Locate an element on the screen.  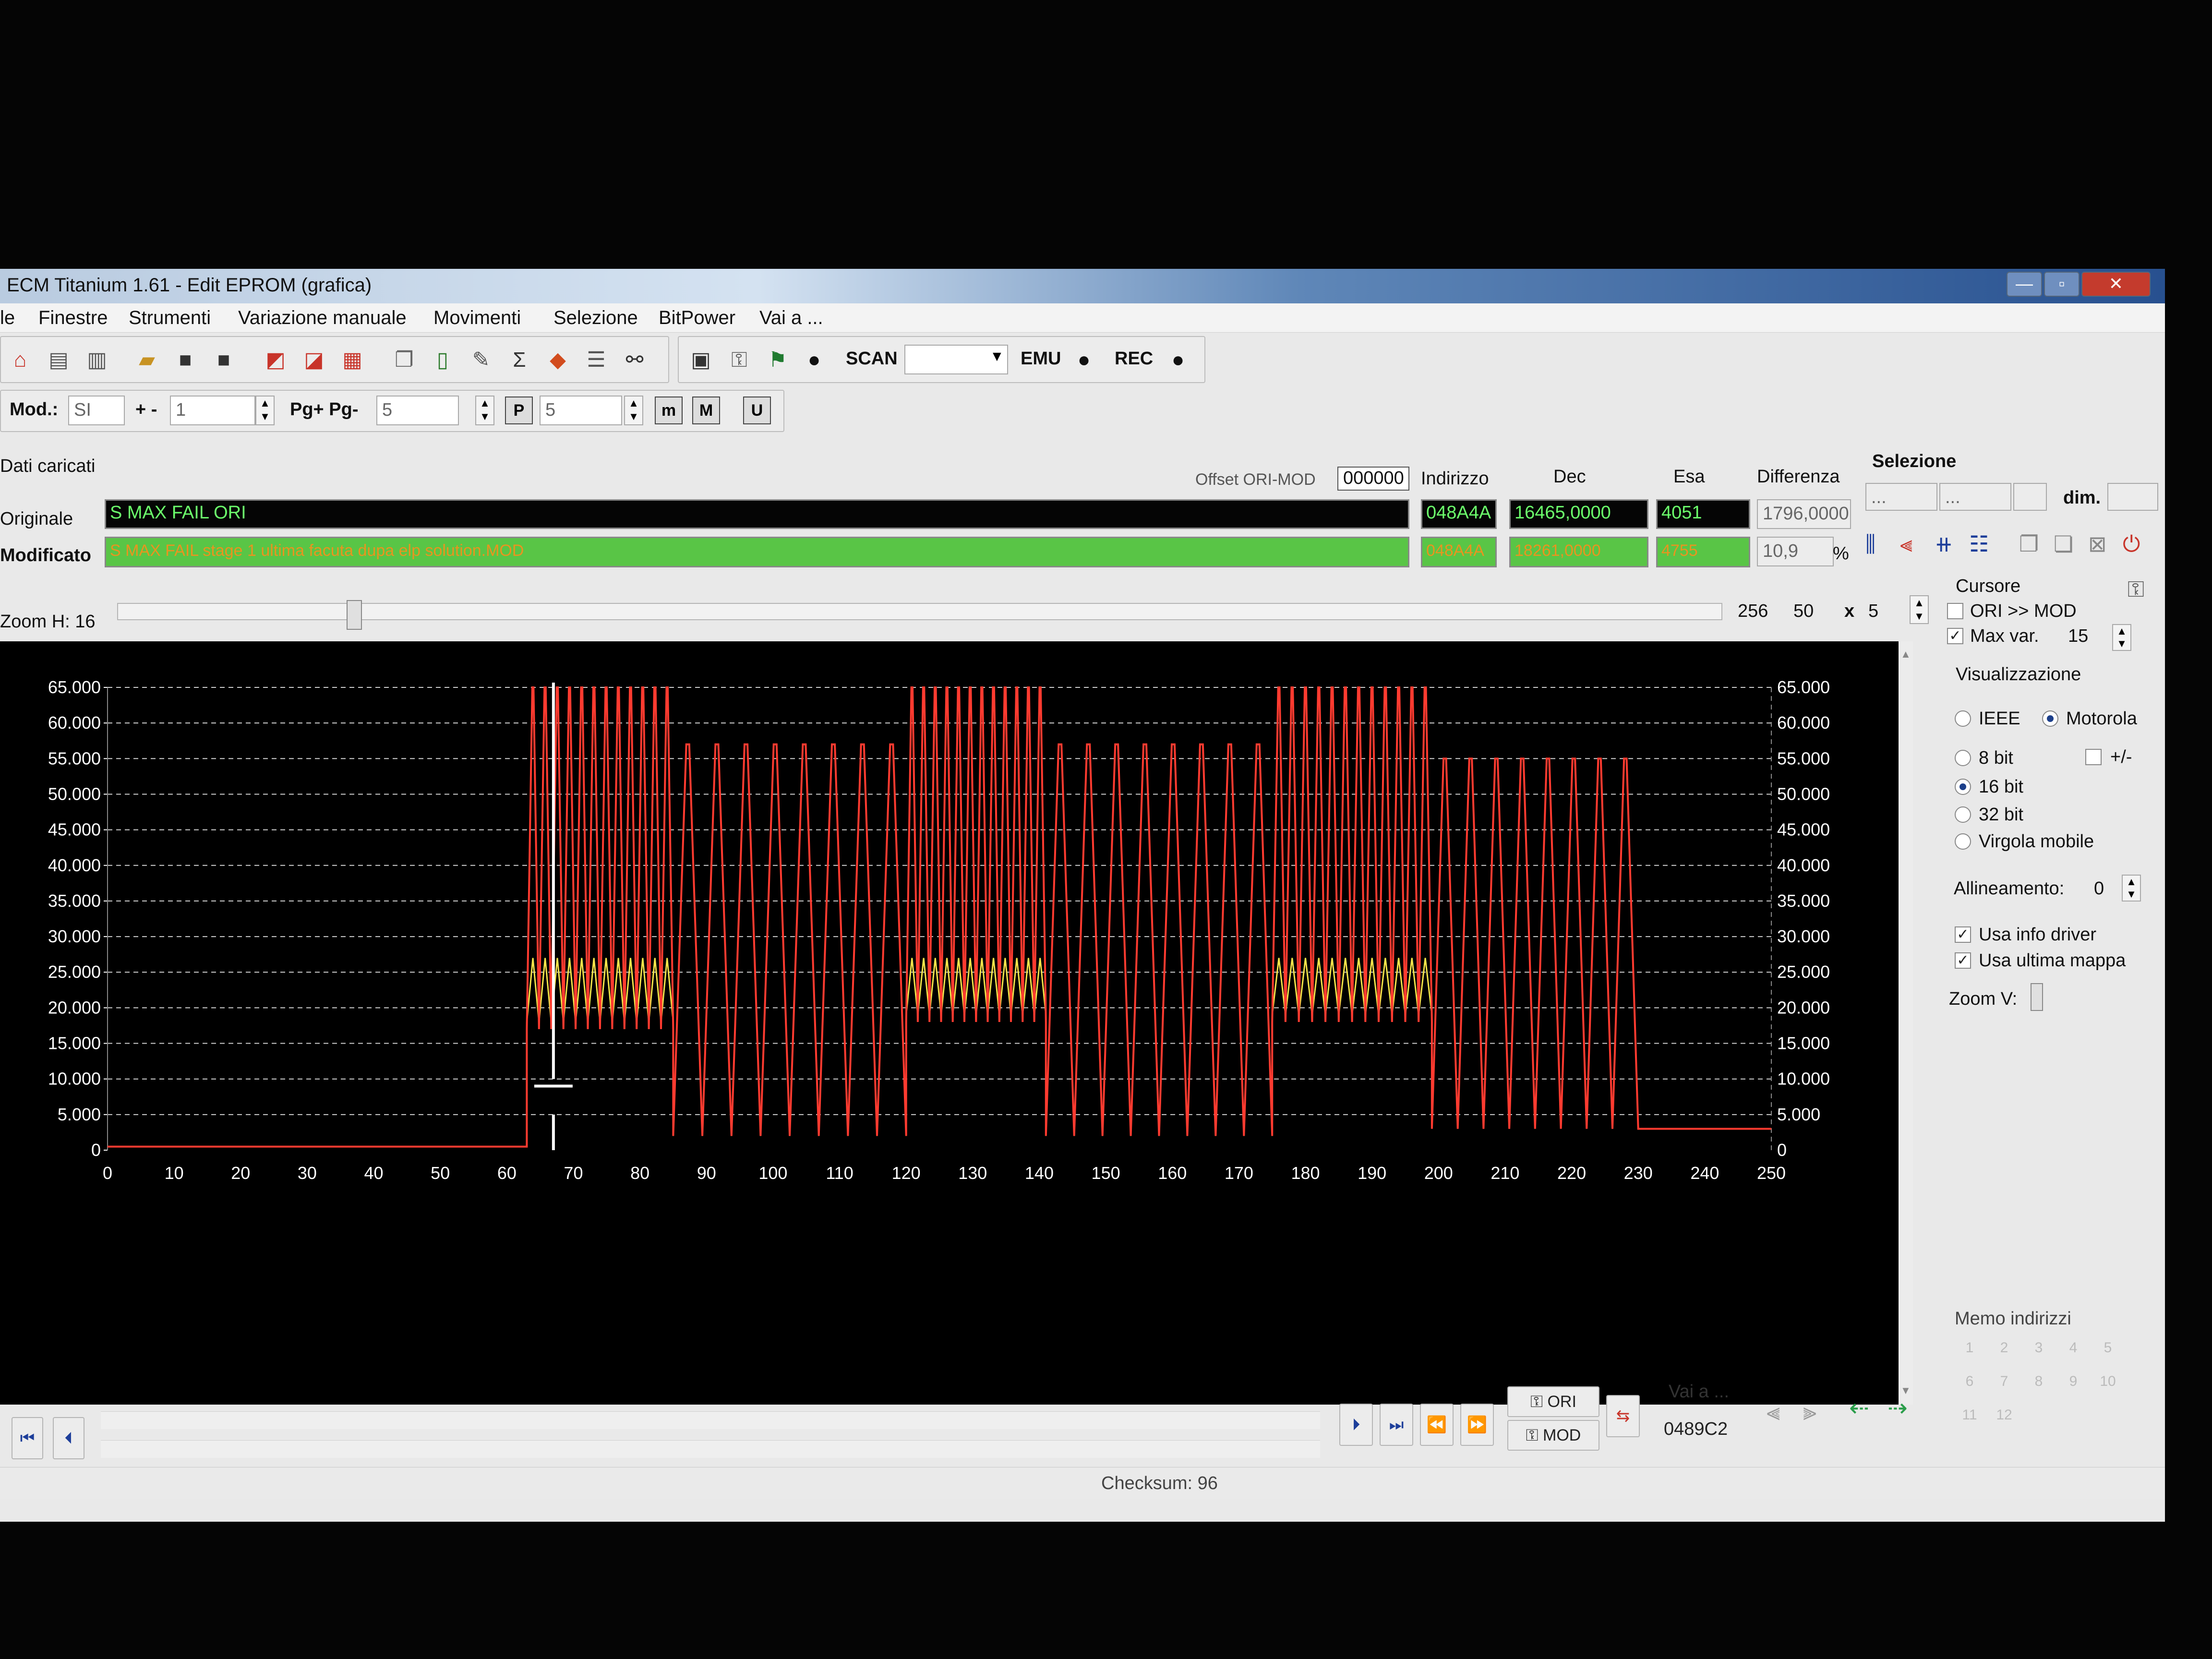
menu-selezione: Selezione is located at coordinates (596, 318).